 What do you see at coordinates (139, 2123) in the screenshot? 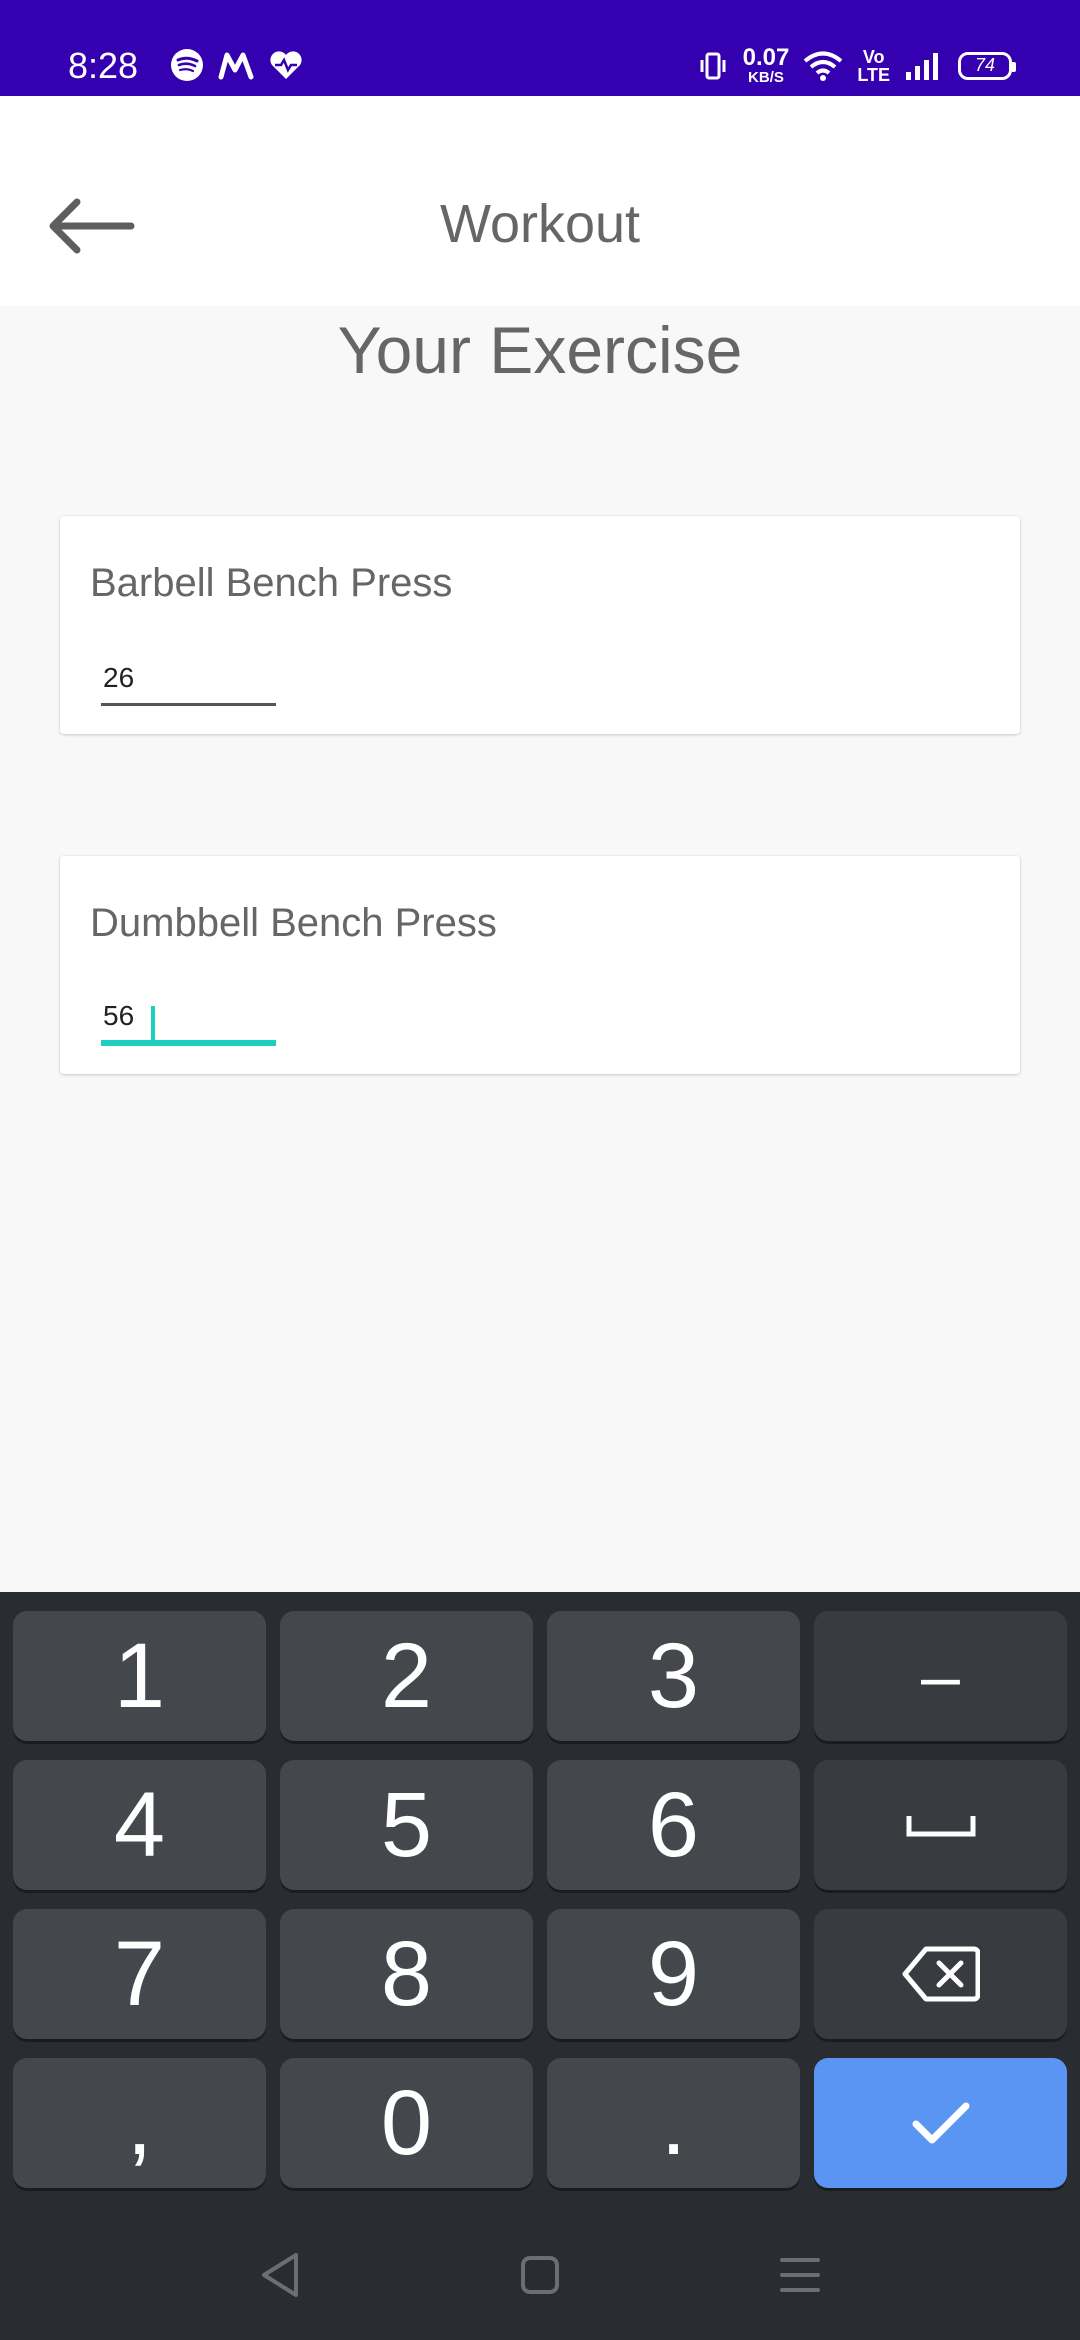
I see `key-comma: ,` at bounding box center [139, 2123].